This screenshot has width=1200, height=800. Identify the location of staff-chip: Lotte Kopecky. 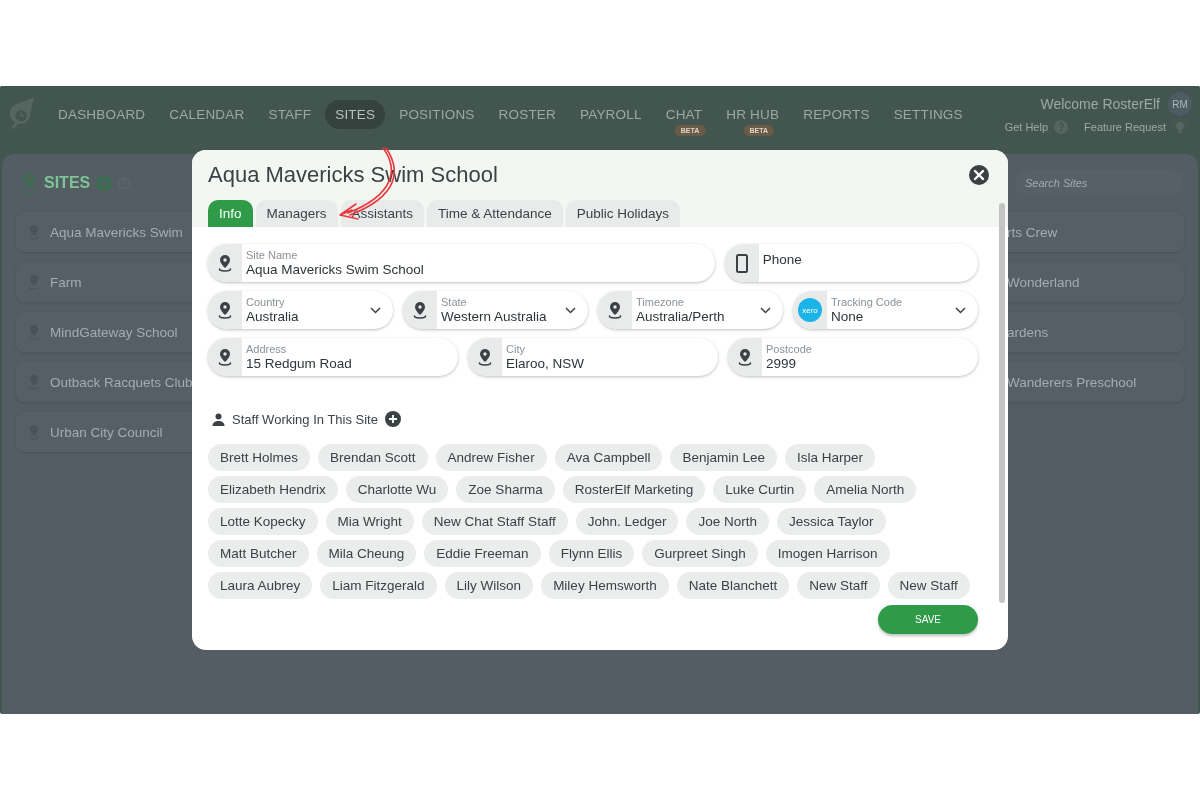
(263, 521).